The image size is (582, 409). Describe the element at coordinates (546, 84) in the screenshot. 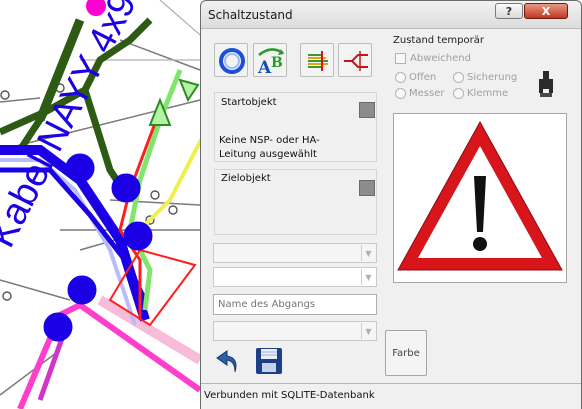

I see `switch-icon` at that location.